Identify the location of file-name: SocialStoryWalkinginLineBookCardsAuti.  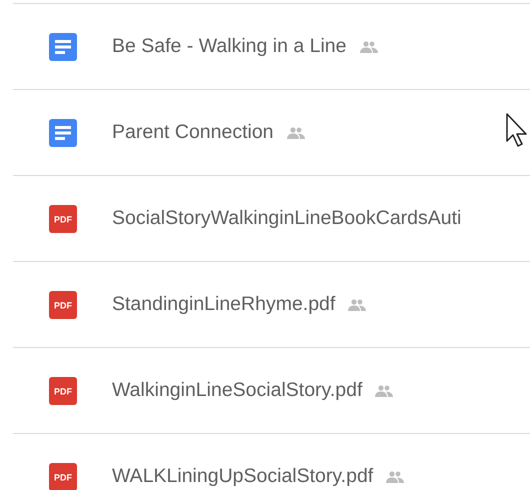
(287, 218).